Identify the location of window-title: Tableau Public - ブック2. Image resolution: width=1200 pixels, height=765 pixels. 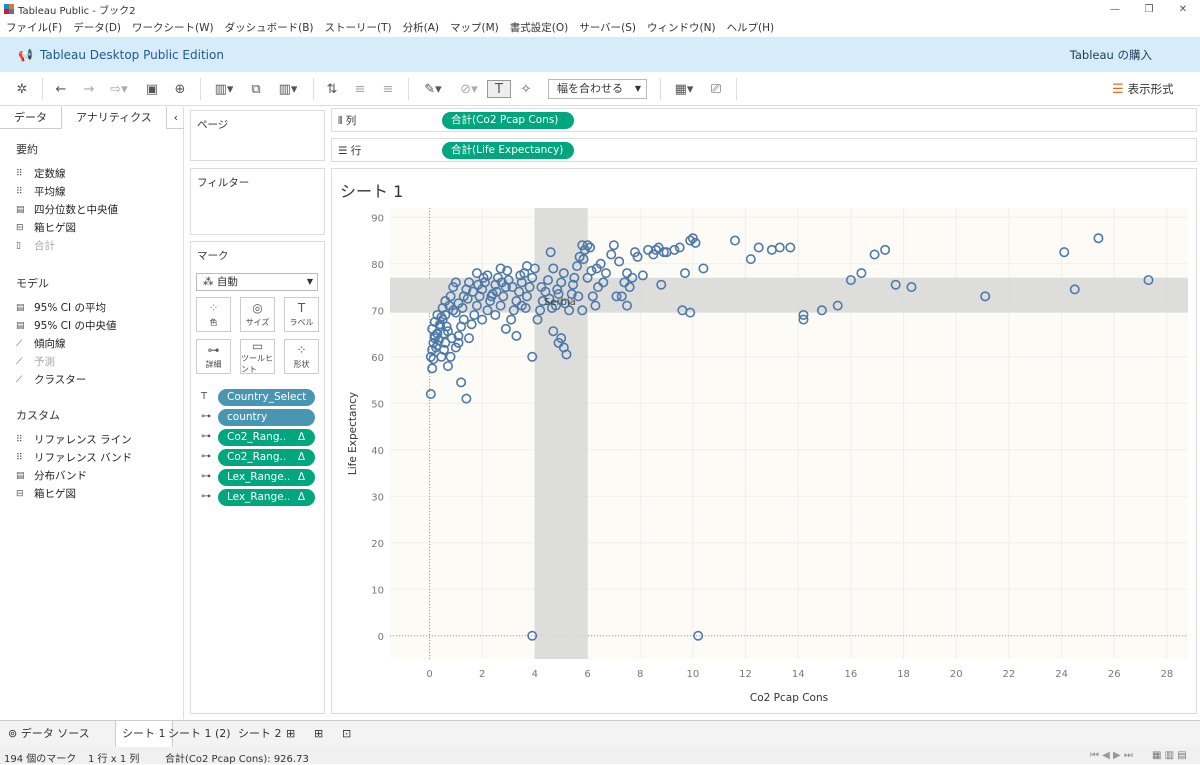
(77, 11).